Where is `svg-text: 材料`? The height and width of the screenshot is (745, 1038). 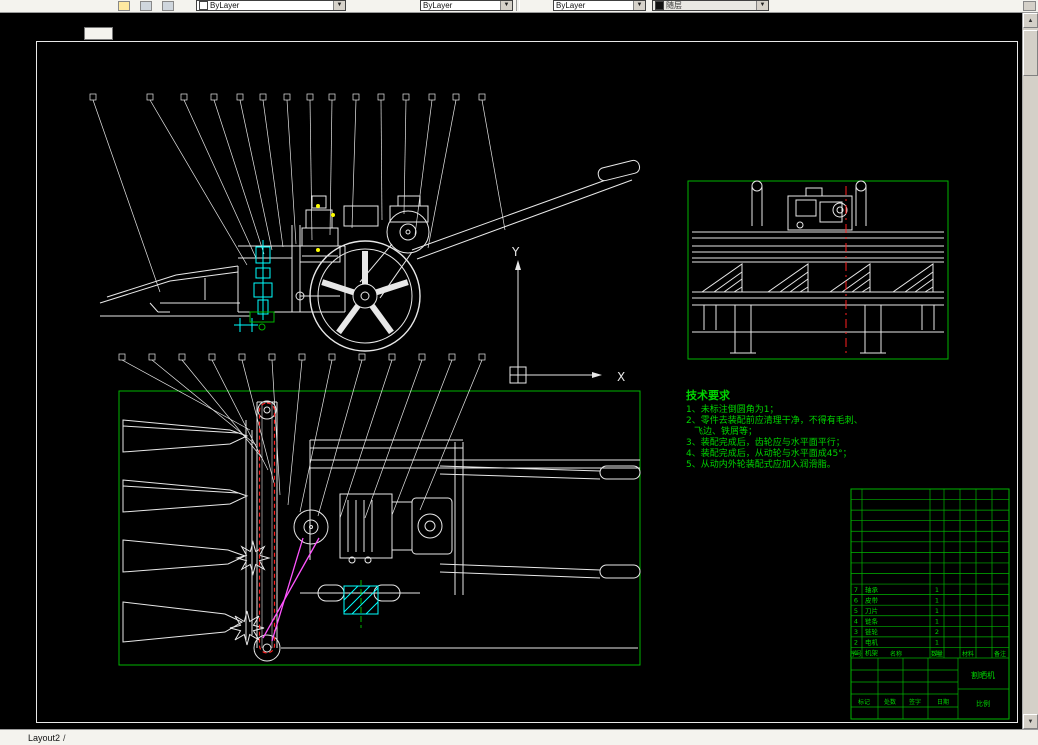
svg-text: 材料 is located at coordinates (968, 654).